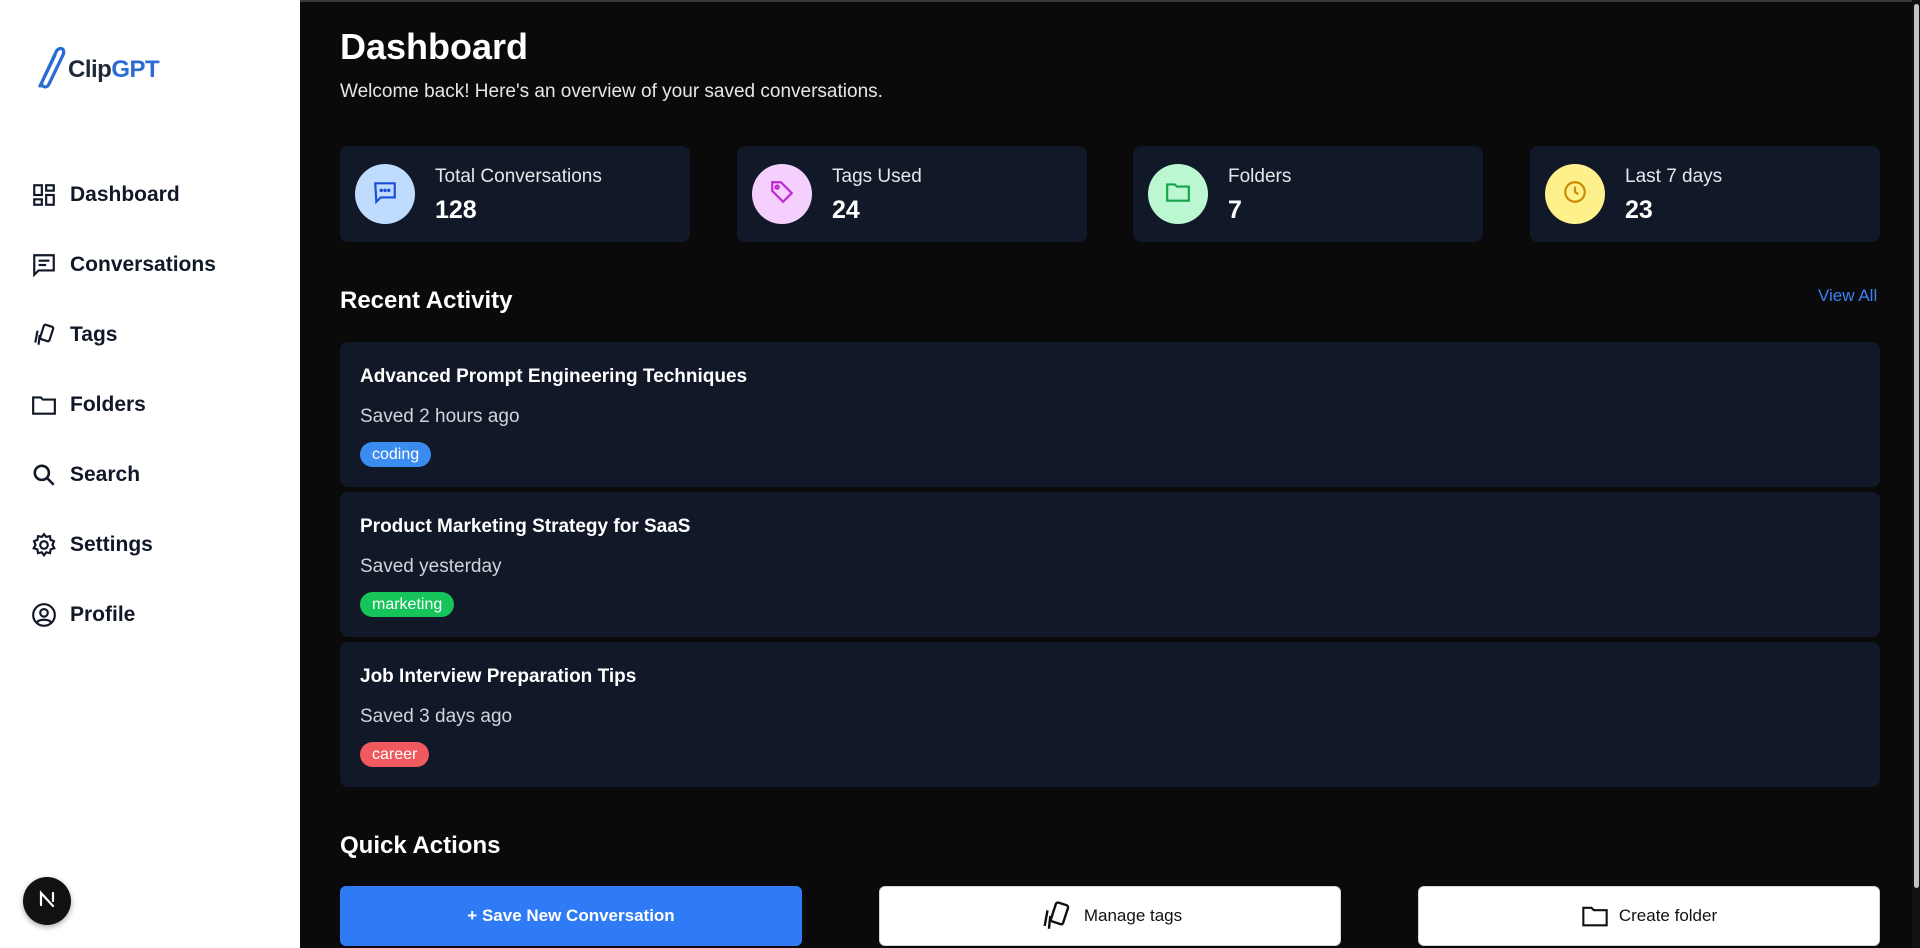 Image resolution: width=1920 pixels, height=948 pixels. What do you see at coordinates (498, 676) in the screenshot?
I see `activity-title: Job Interview Preparation Tips` at bounding box center [498, 676].